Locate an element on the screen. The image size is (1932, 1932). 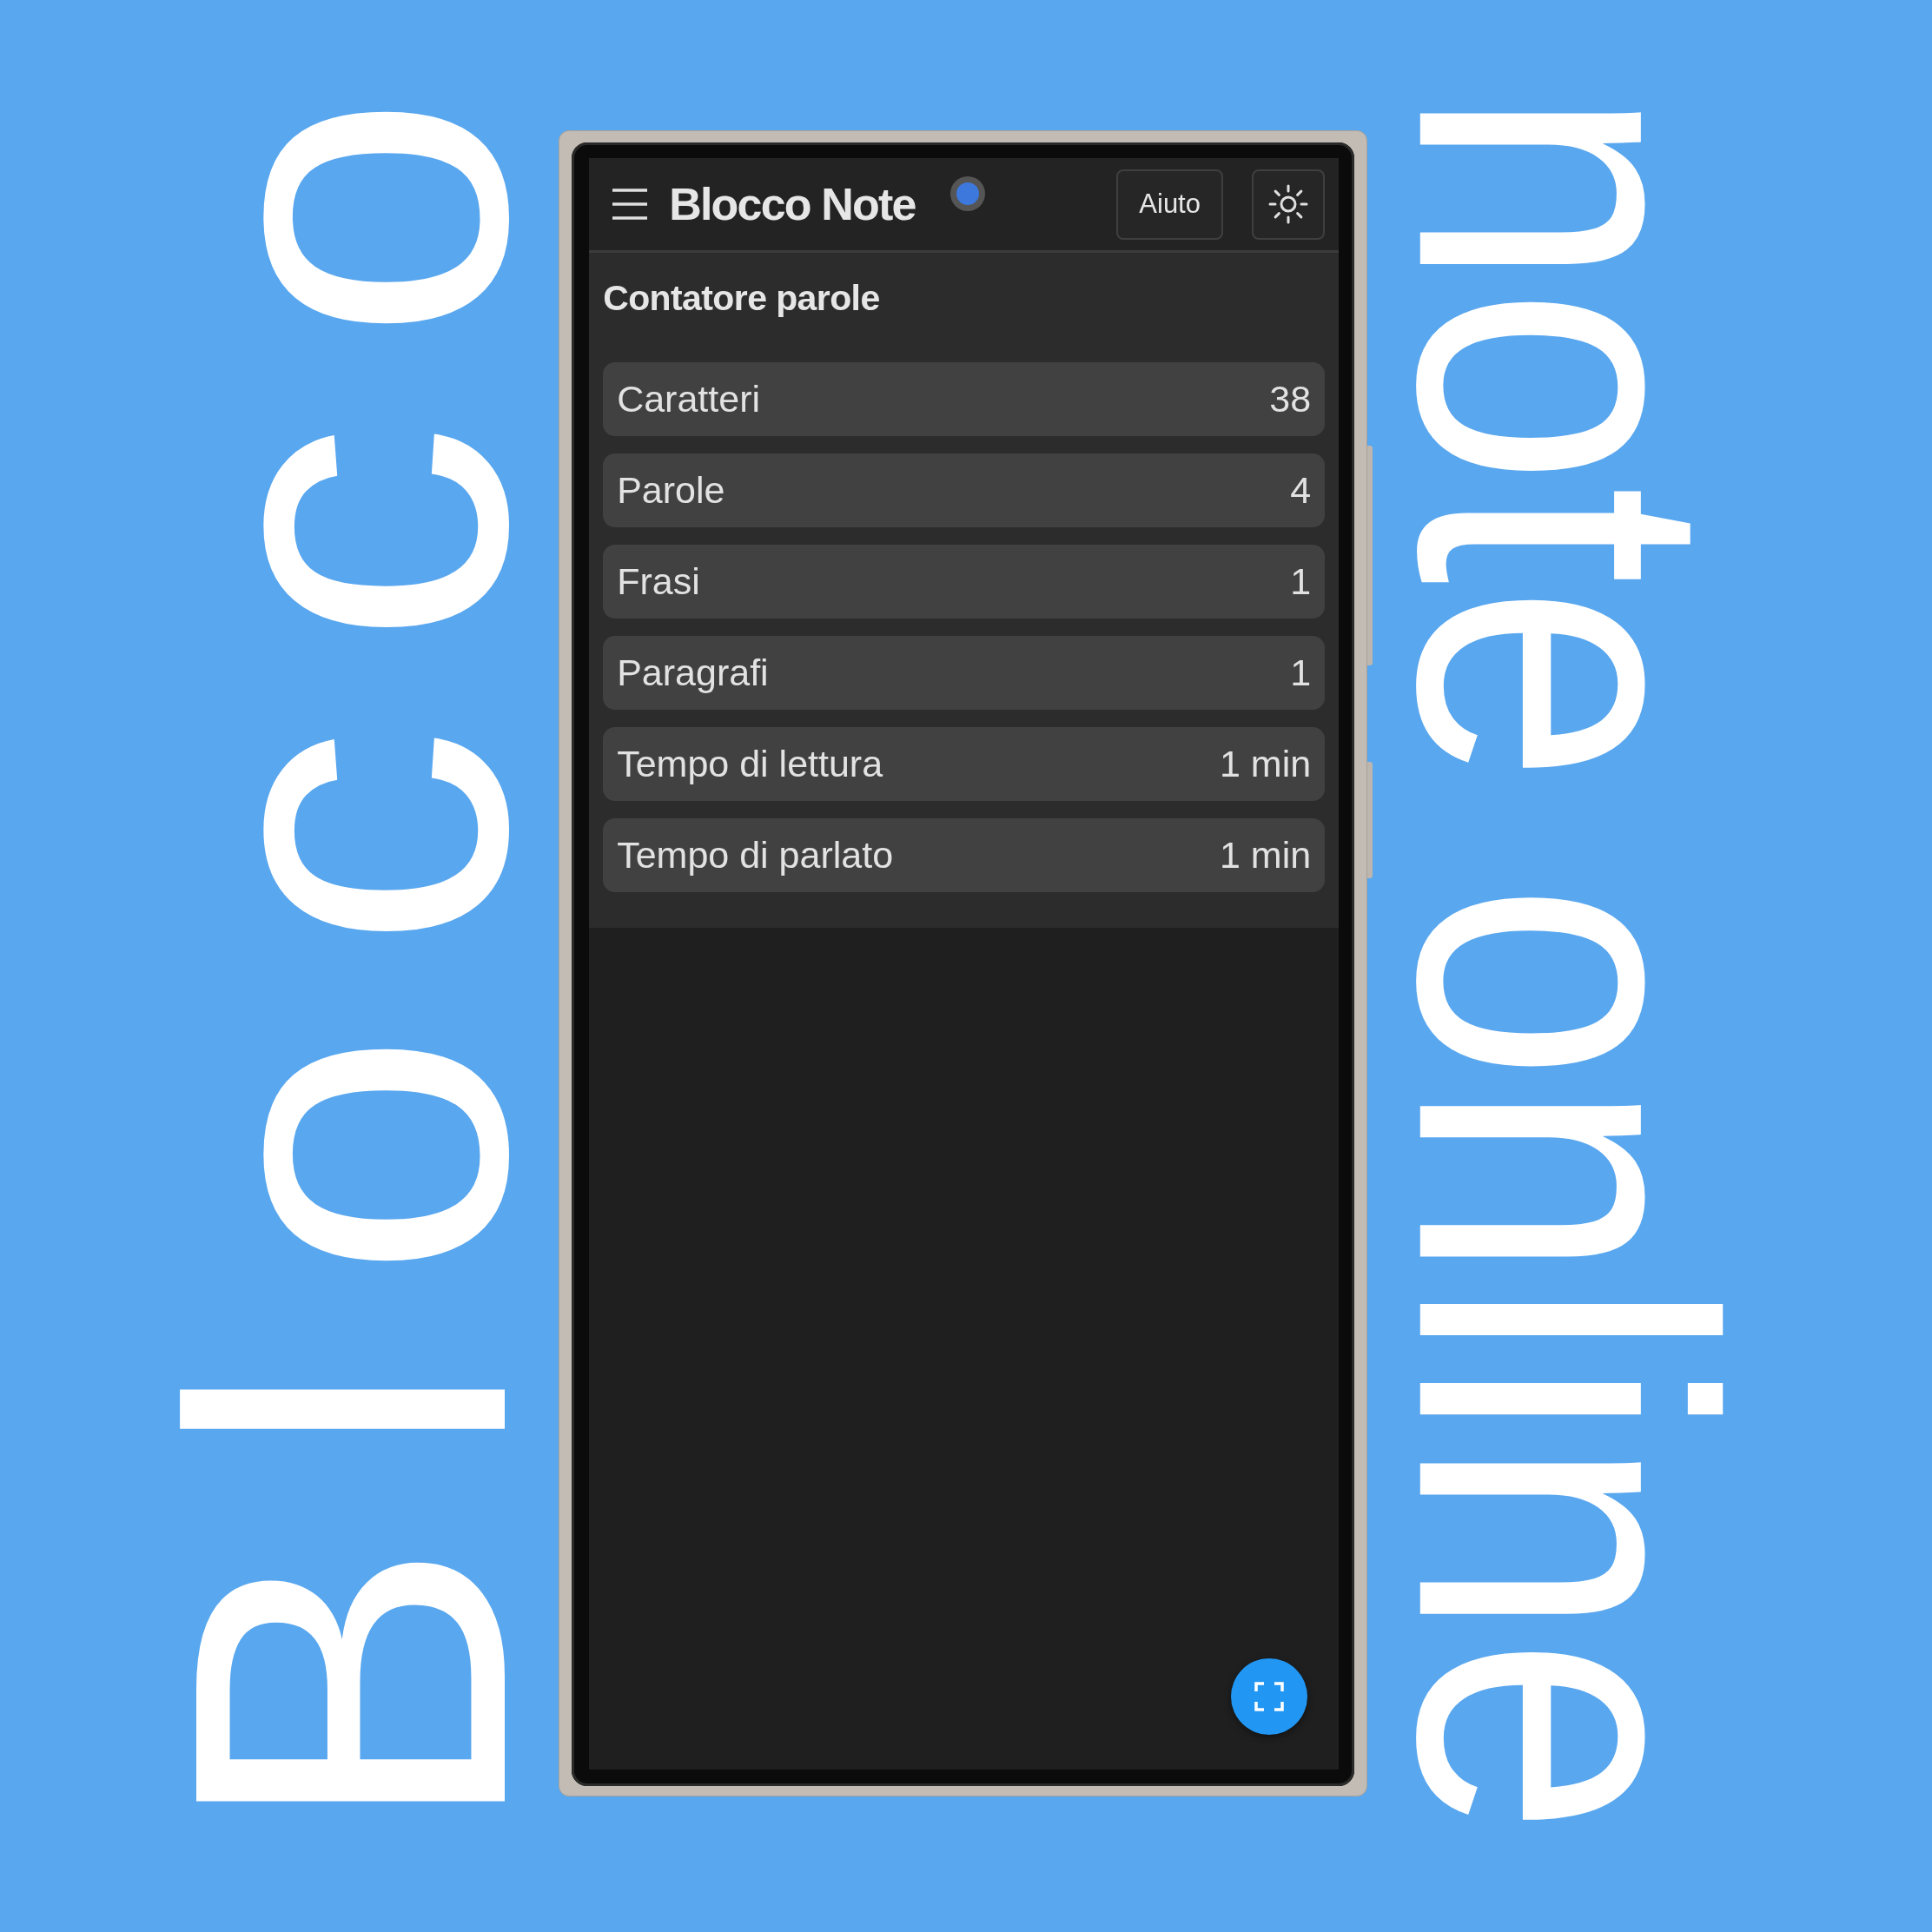
stat-value: 38 is located at coordinates (1291, 399).